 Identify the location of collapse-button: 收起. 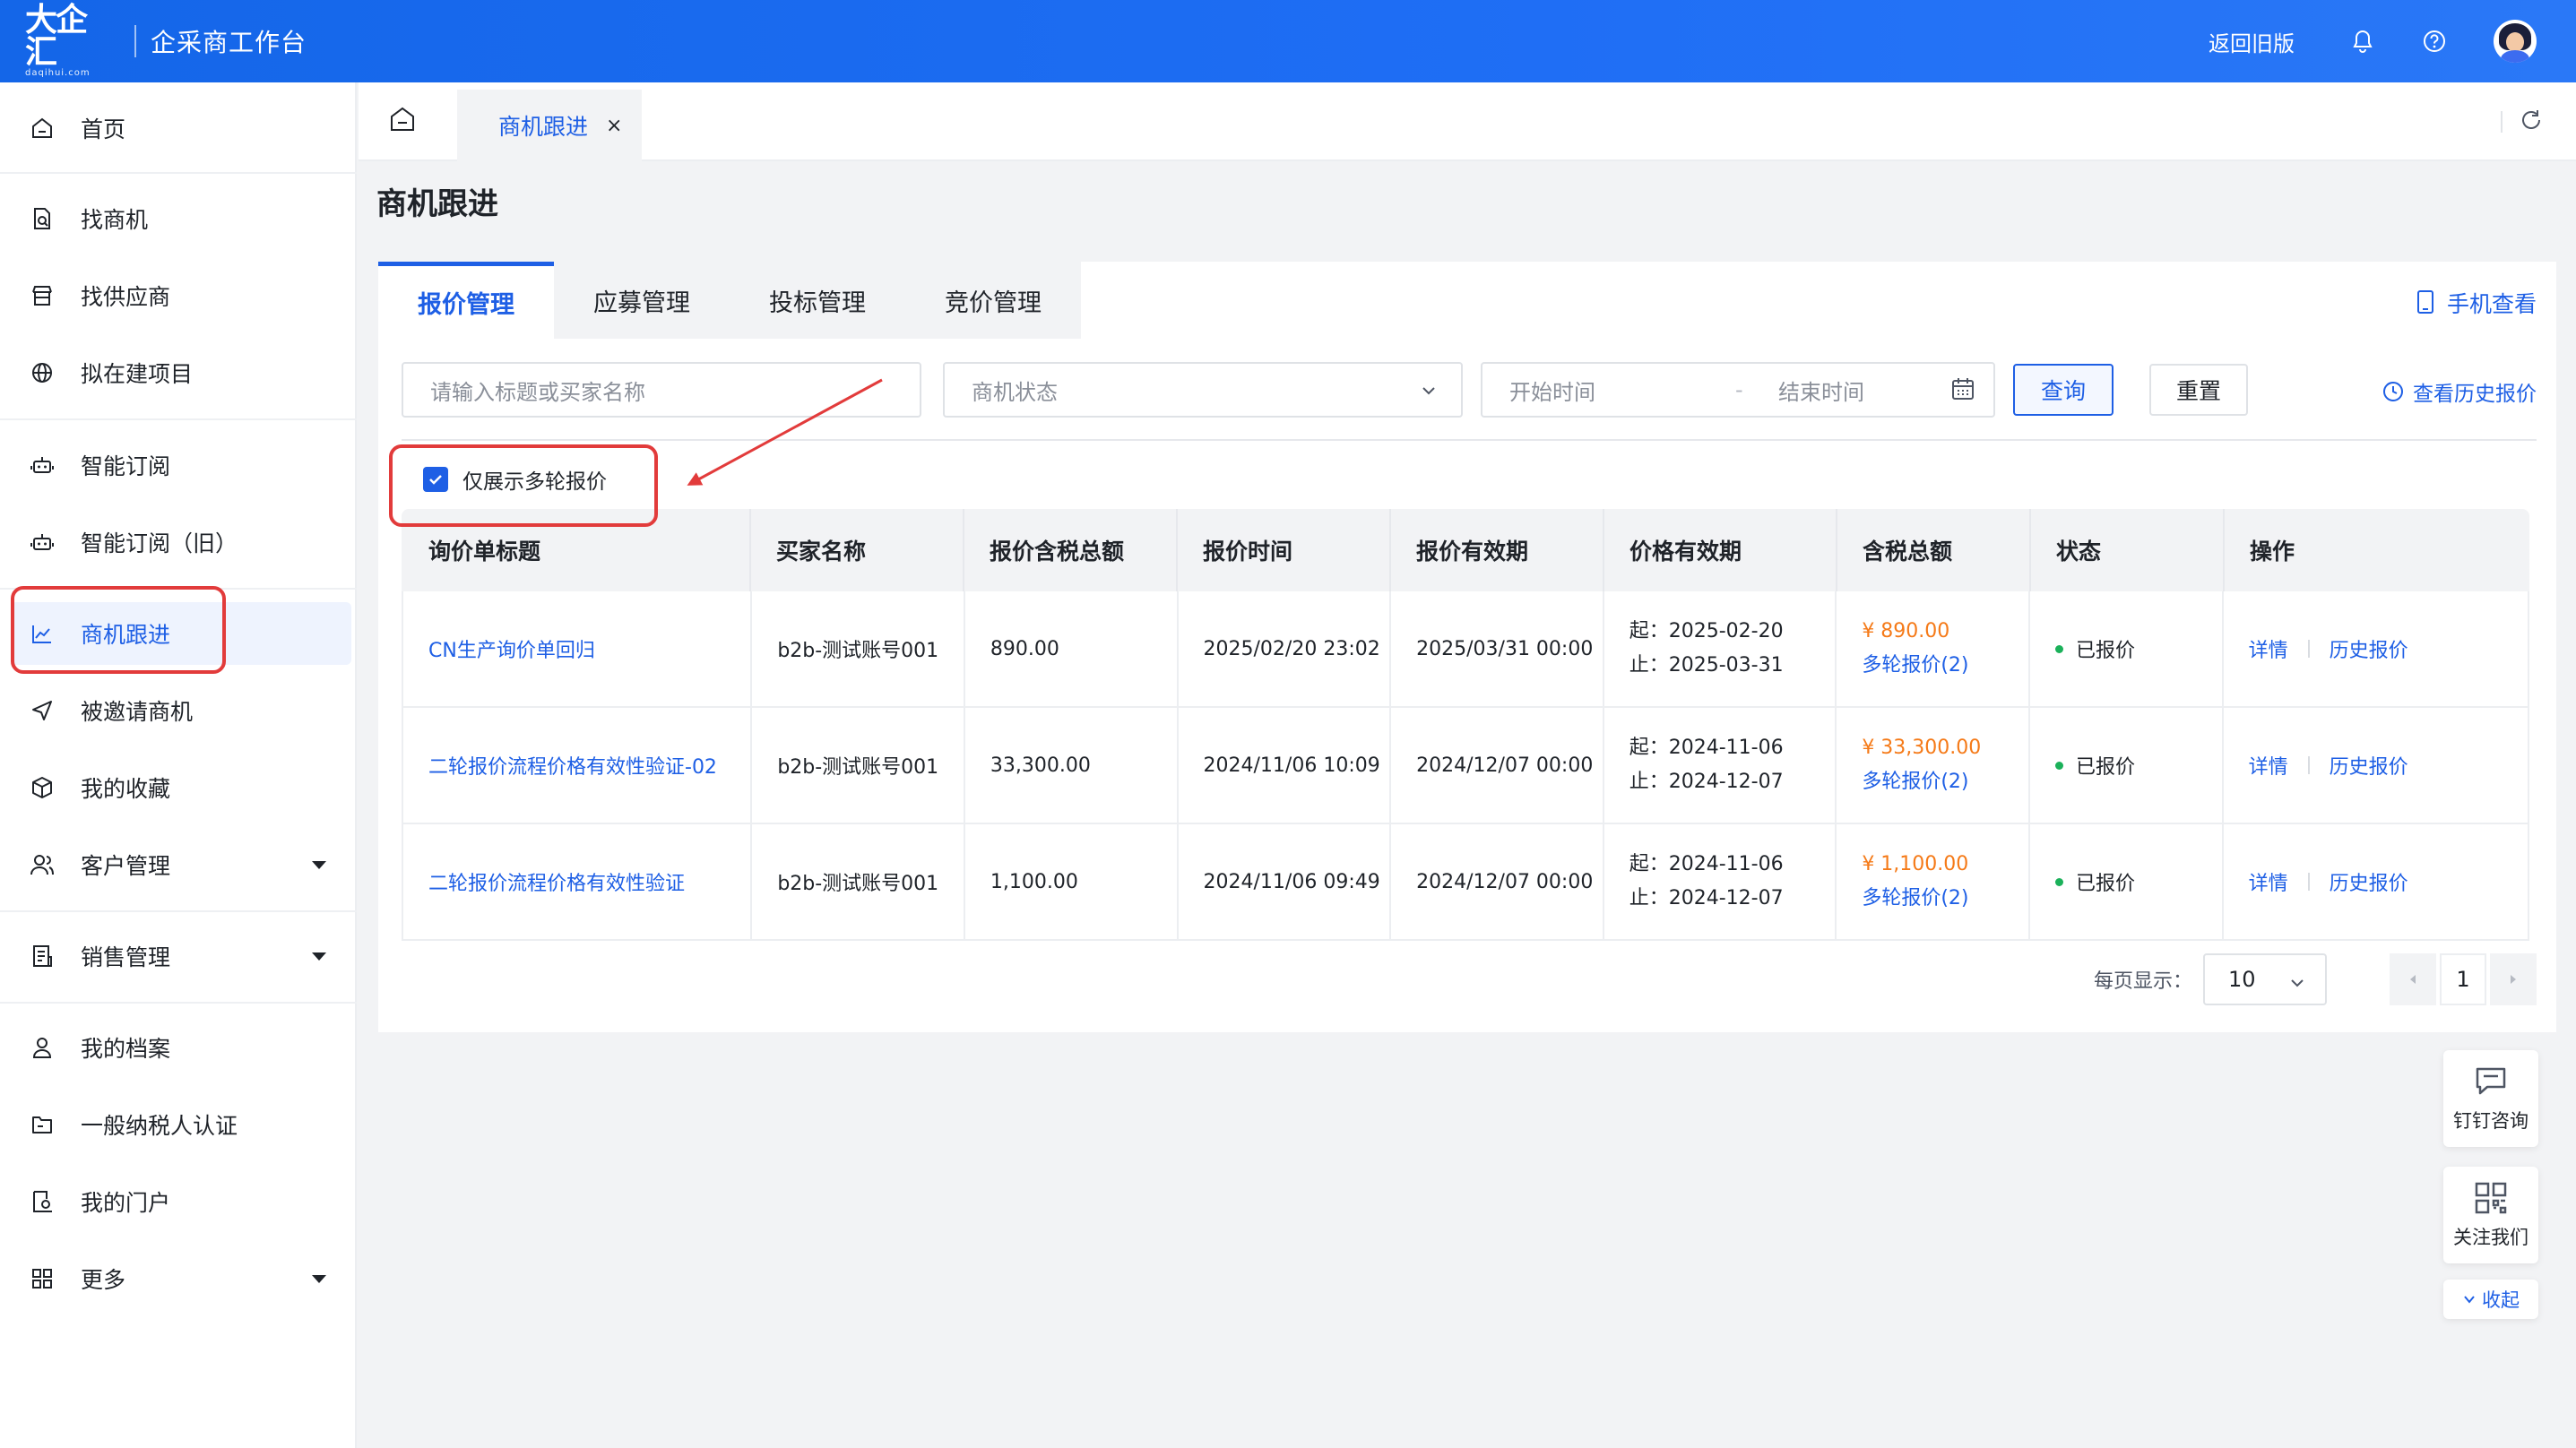
(2490, 1299).